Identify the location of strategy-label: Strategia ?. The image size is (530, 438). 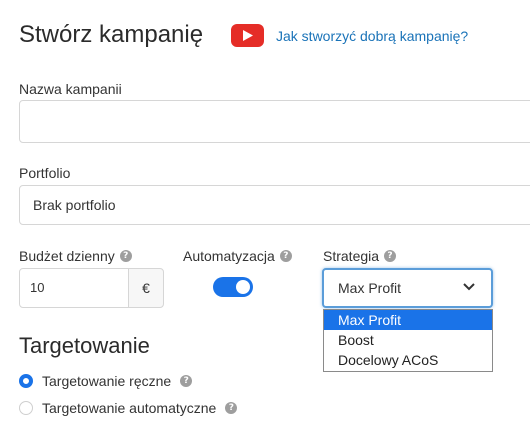
(360, 256).